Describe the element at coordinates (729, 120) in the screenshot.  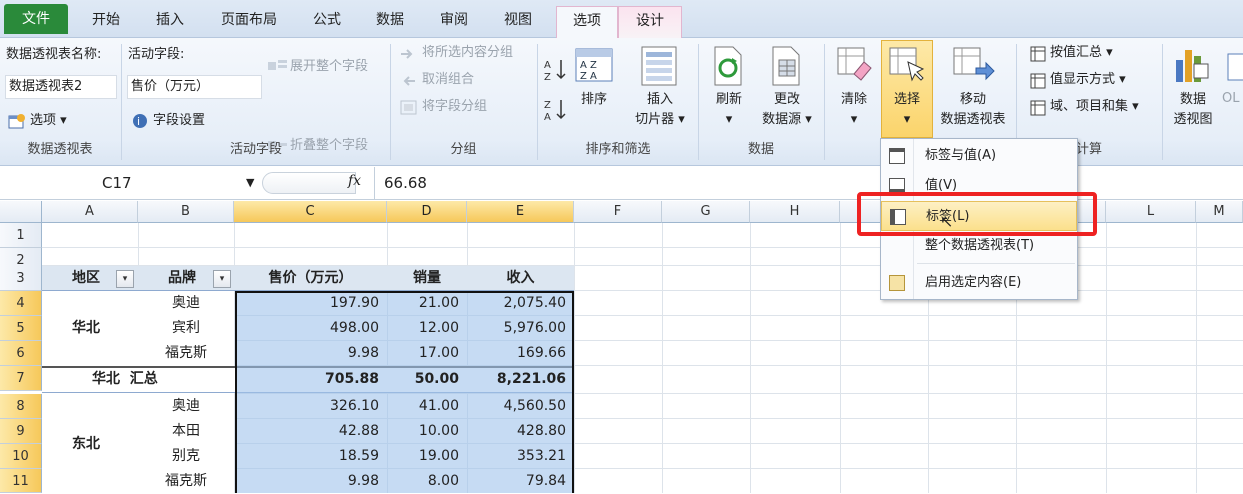
I see `refresh-dropdown: ▾` at that location.